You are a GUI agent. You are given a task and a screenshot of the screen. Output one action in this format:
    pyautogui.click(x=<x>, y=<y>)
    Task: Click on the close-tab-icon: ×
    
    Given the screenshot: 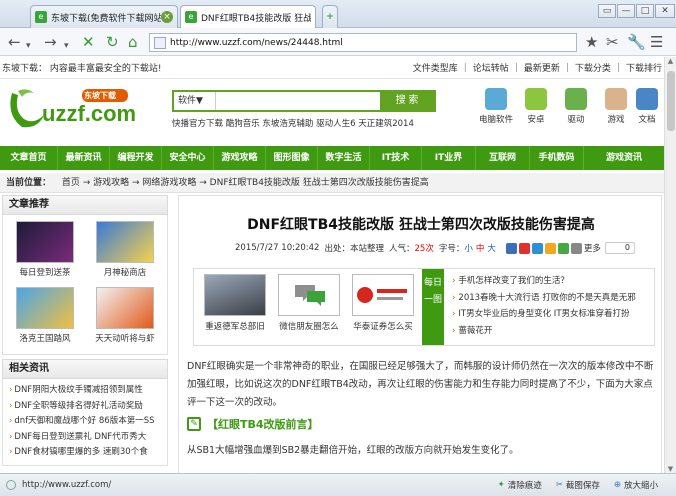 What is the action you would take?
    pyautogui.click(x=167, y=17)
    